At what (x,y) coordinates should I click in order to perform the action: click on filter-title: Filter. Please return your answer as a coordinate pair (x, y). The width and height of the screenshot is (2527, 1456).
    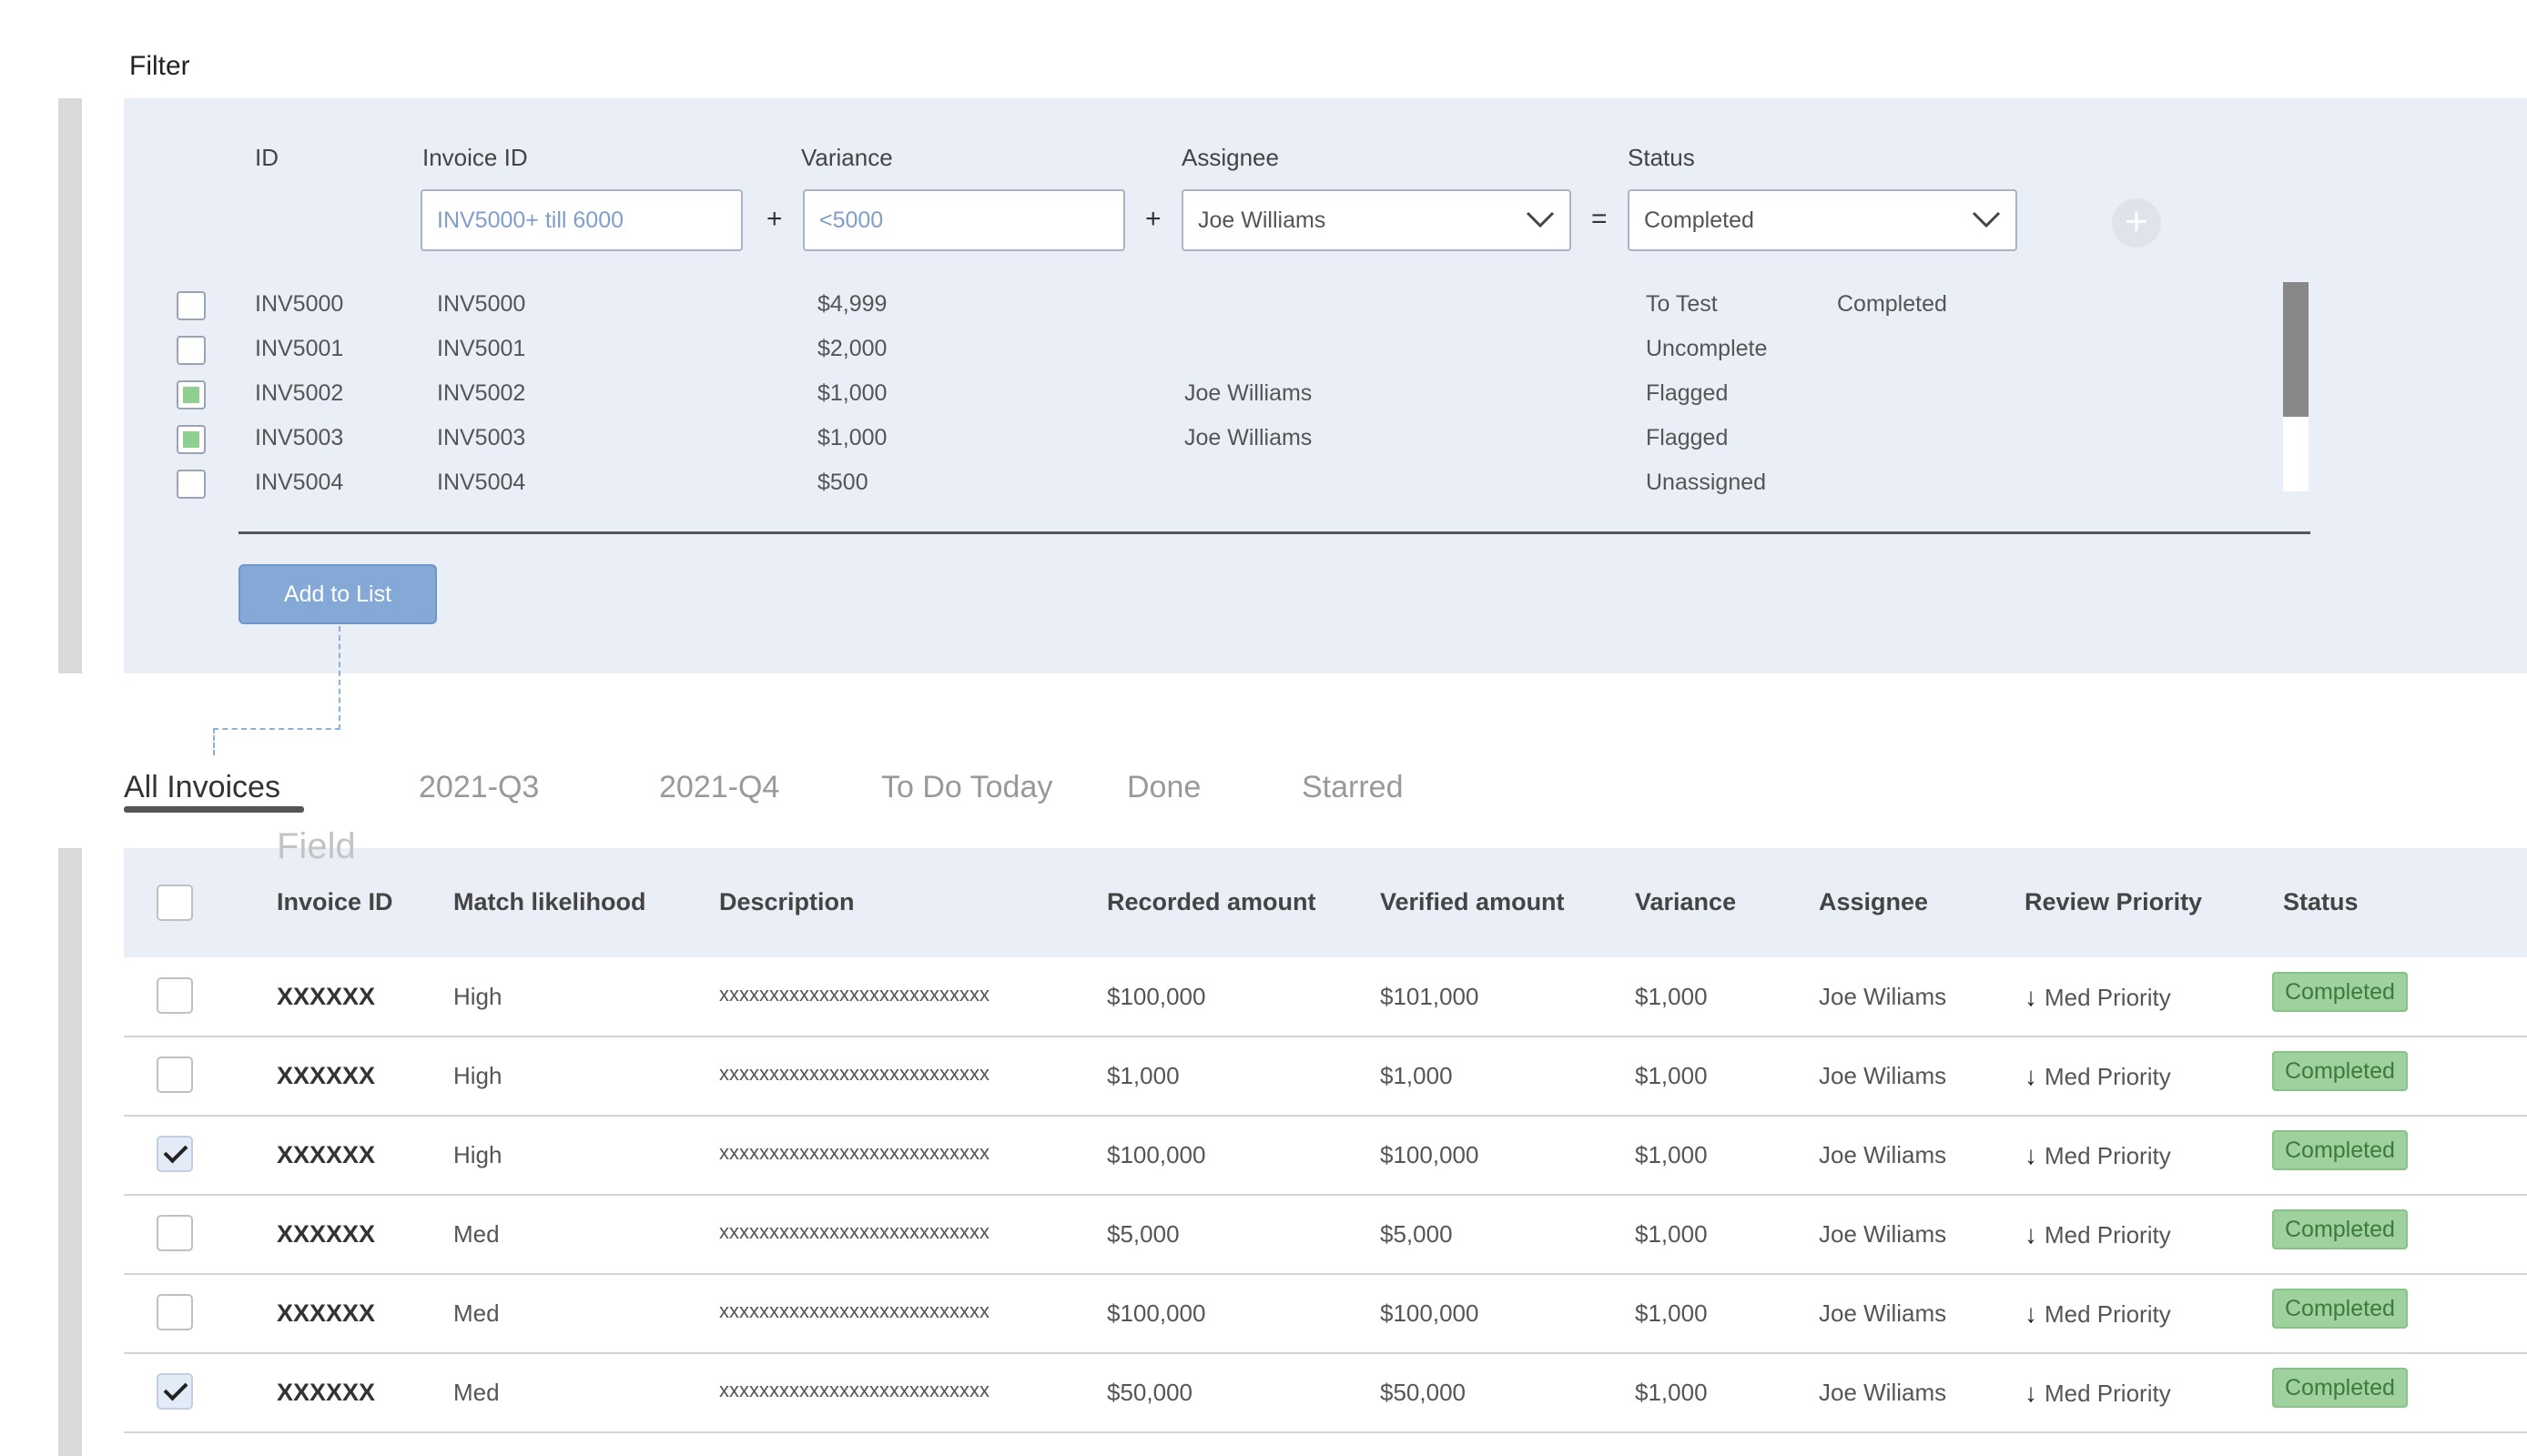
    Looking at the image, I should click on (159, 66).